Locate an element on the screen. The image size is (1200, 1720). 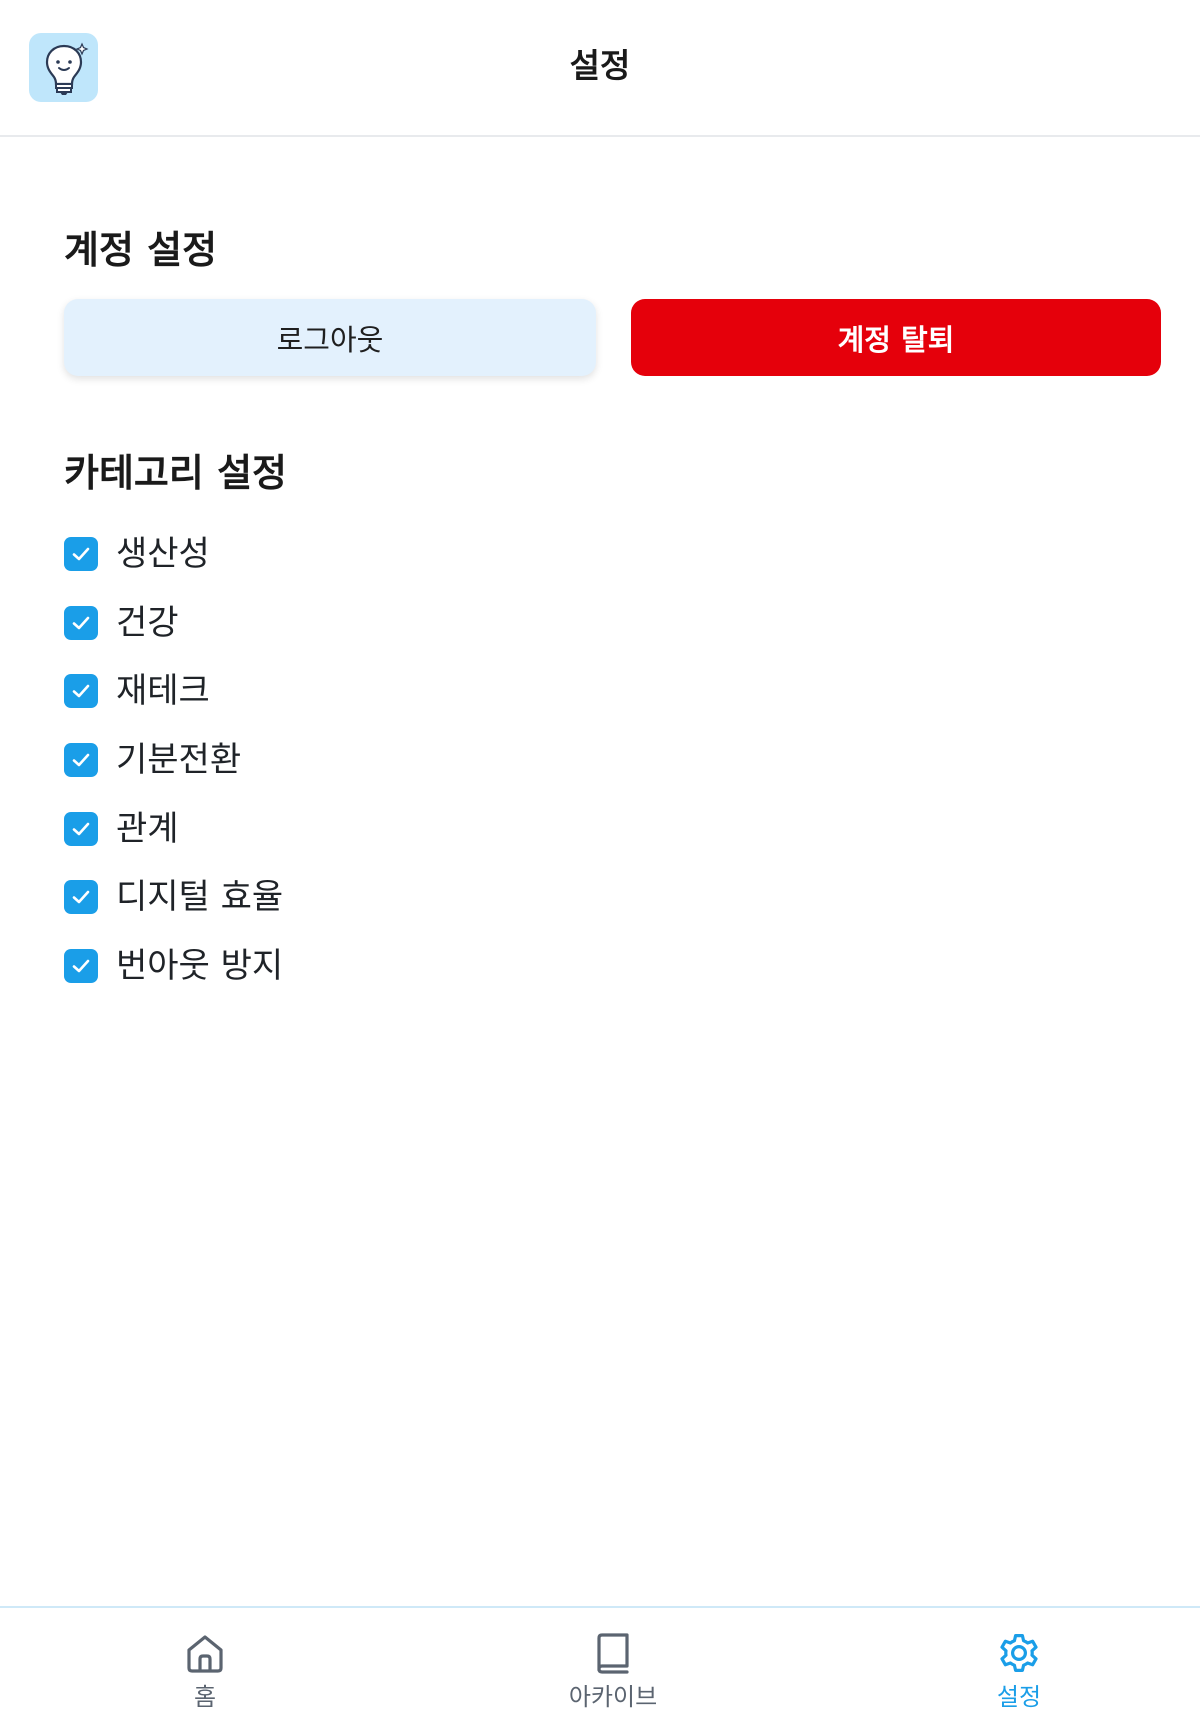
category-label: 기분전환 is located at coordinates (179, 760).